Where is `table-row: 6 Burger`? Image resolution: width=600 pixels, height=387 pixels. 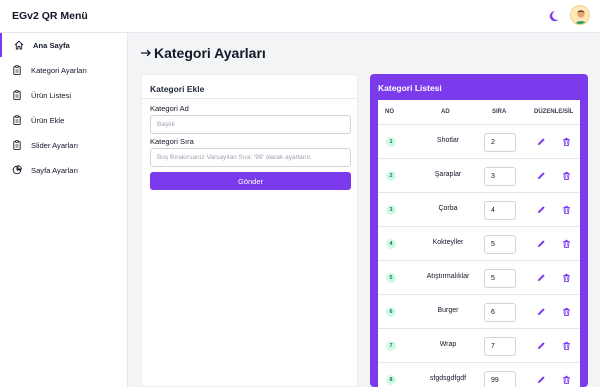 table-row: 6 Burger is located at coordinates (479, 312).